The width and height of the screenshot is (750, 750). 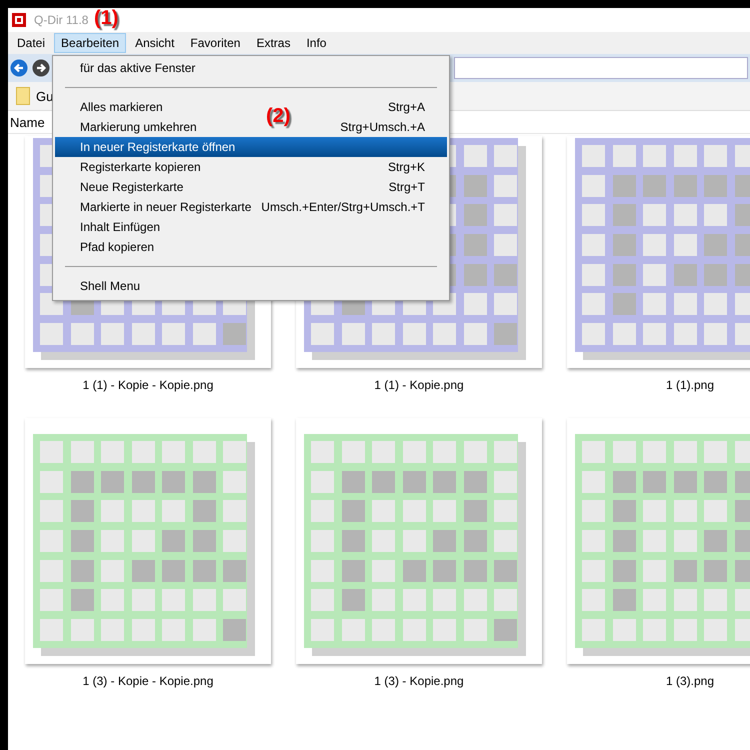 What do you see at coordinates (158, 147) in the screenshot?
I see `menu-item-label: In neuer Registerkarte öffnen` at bounding box center [158, 147].